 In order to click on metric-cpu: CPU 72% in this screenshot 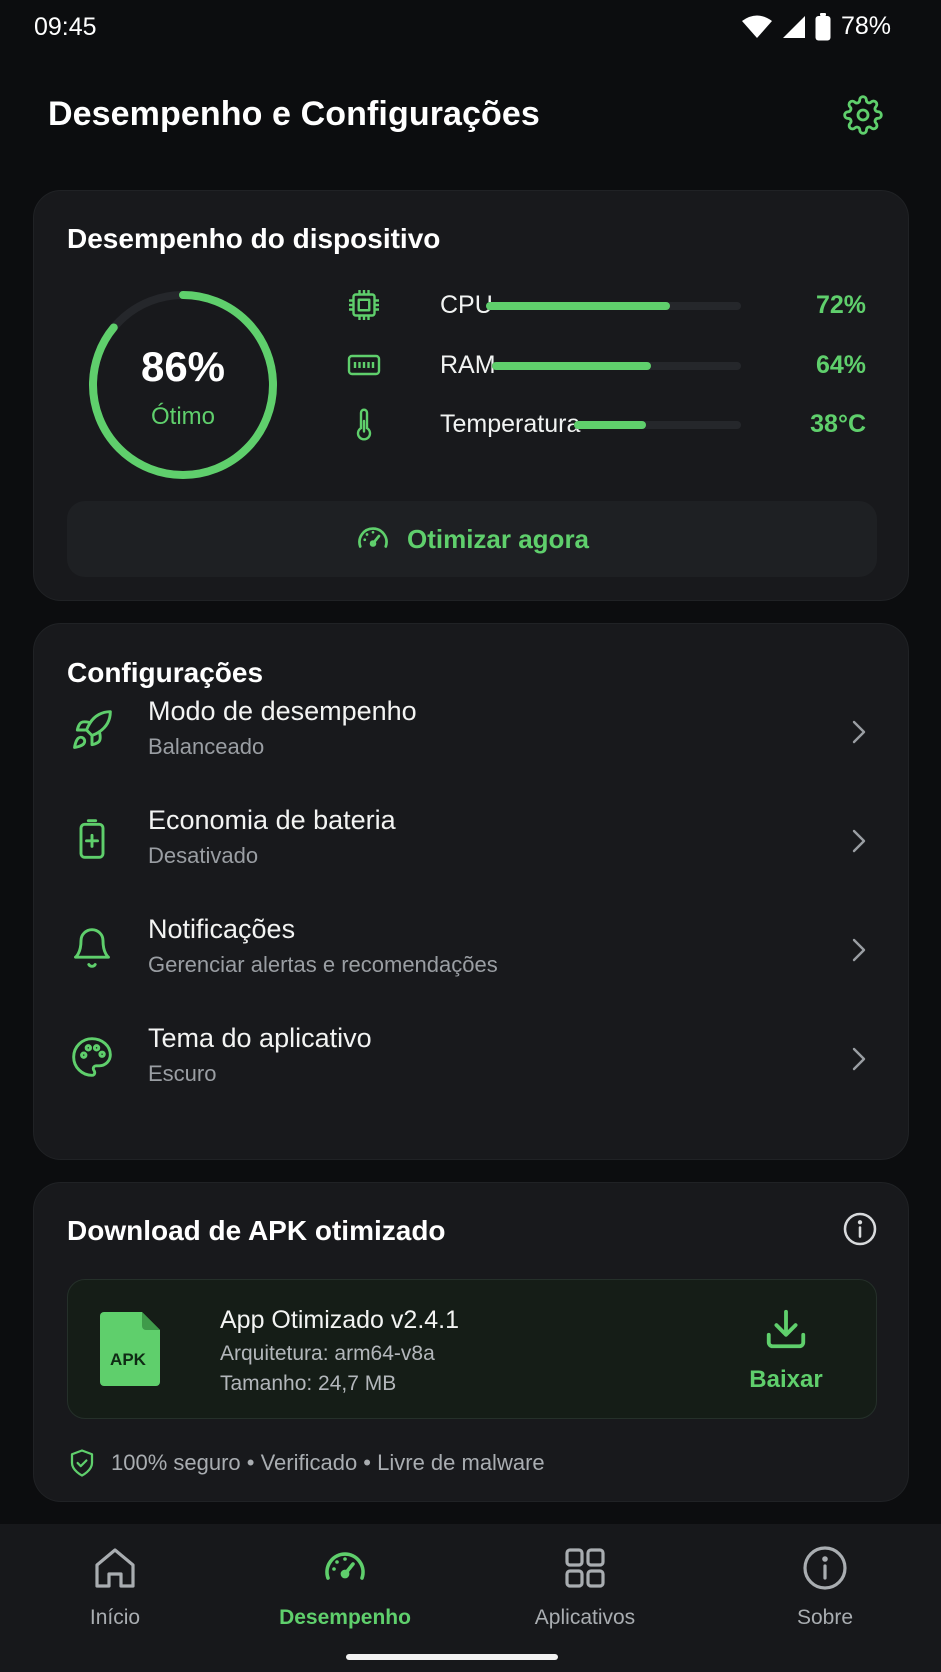, I will do `click(606, 305)`.